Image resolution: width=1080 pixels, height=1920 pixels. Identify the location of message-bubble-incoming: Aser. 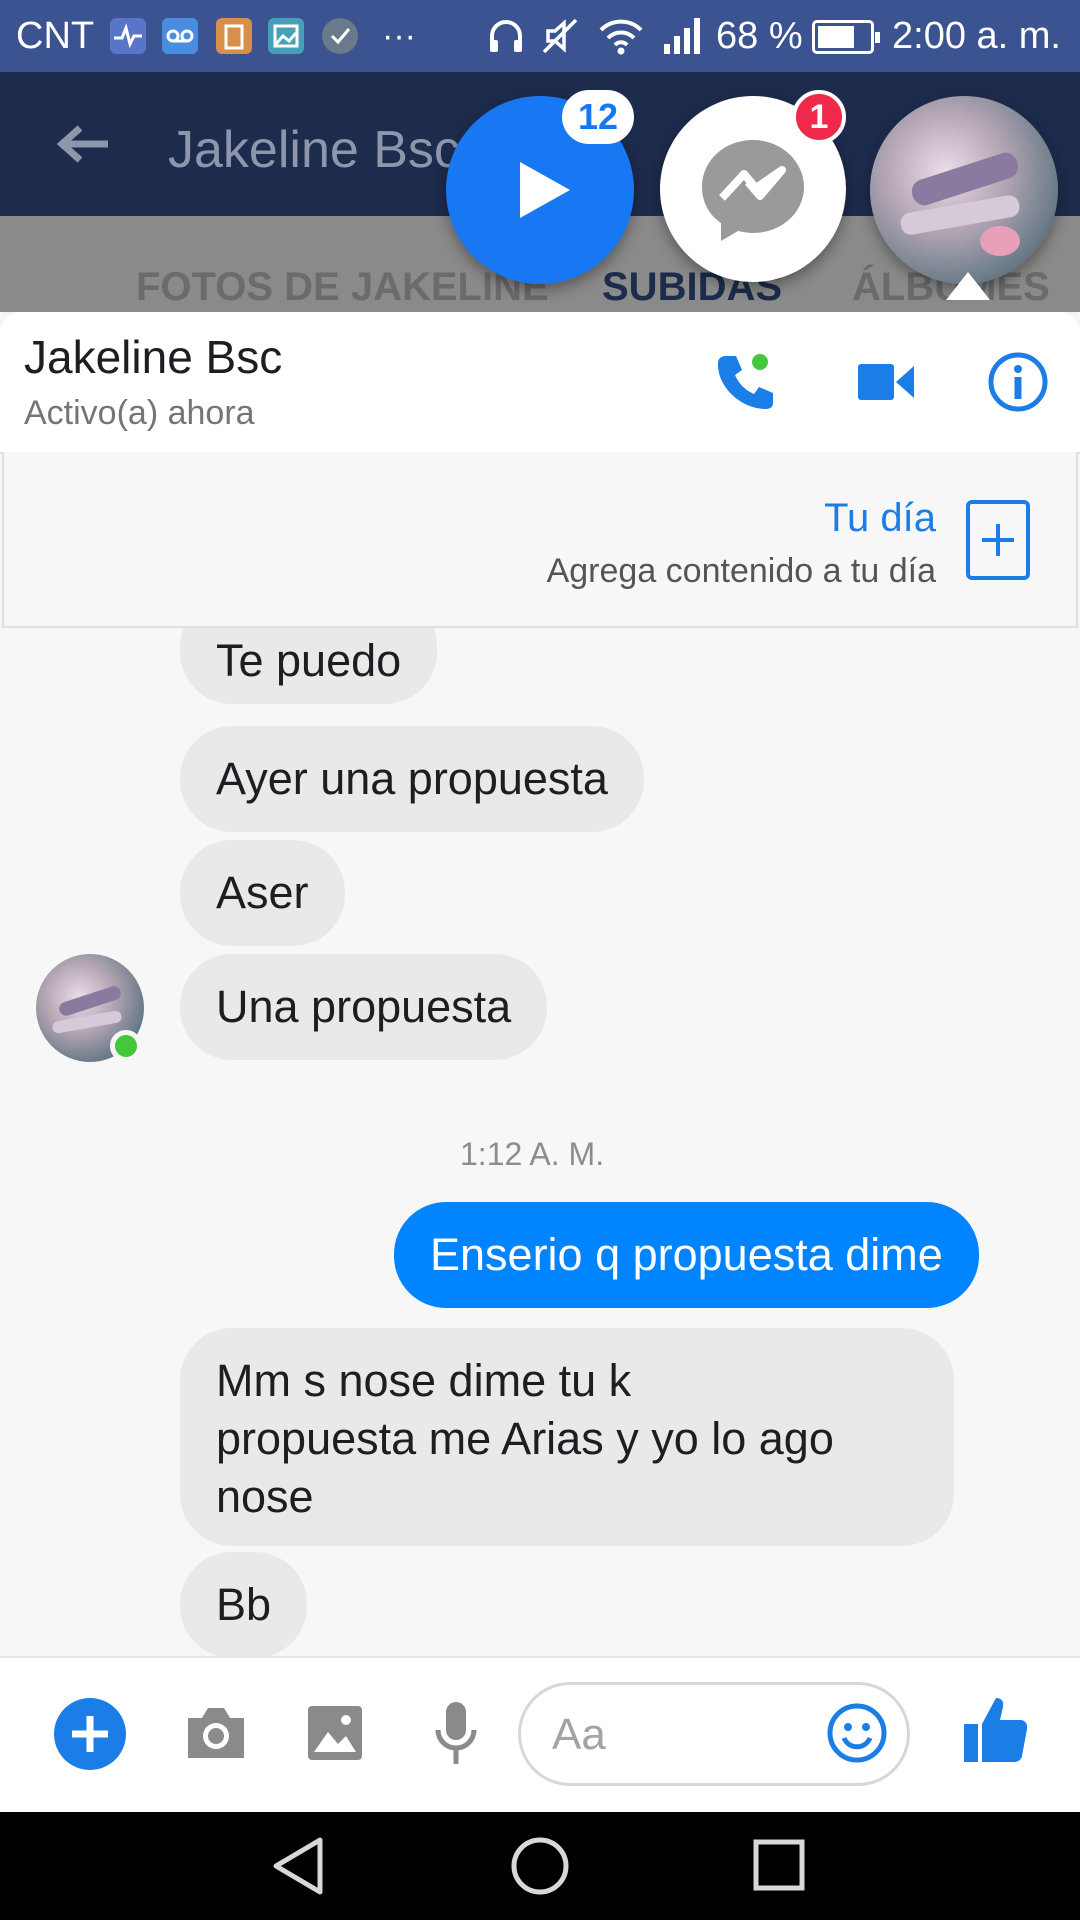
(262, 893).